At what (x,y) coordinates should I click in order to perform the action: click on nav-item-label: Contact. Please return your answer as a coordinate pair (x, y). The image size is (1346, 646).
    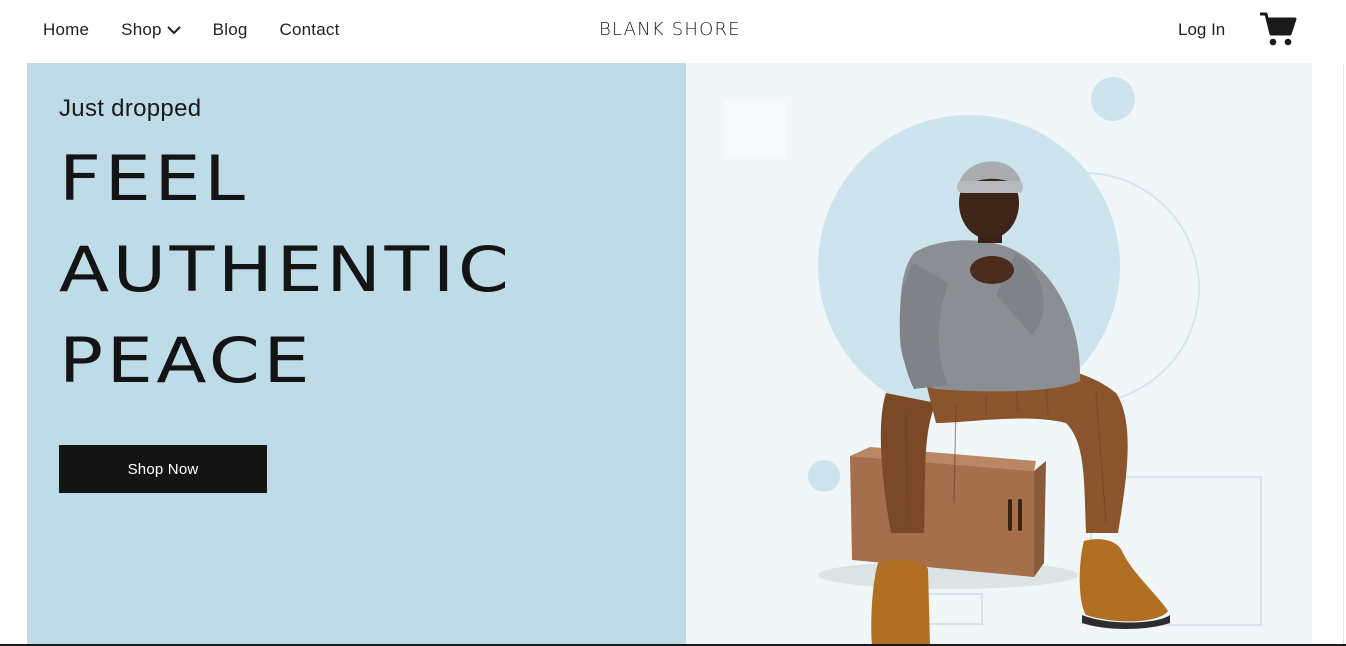
    Looking at the image, I should click on (309, 29).